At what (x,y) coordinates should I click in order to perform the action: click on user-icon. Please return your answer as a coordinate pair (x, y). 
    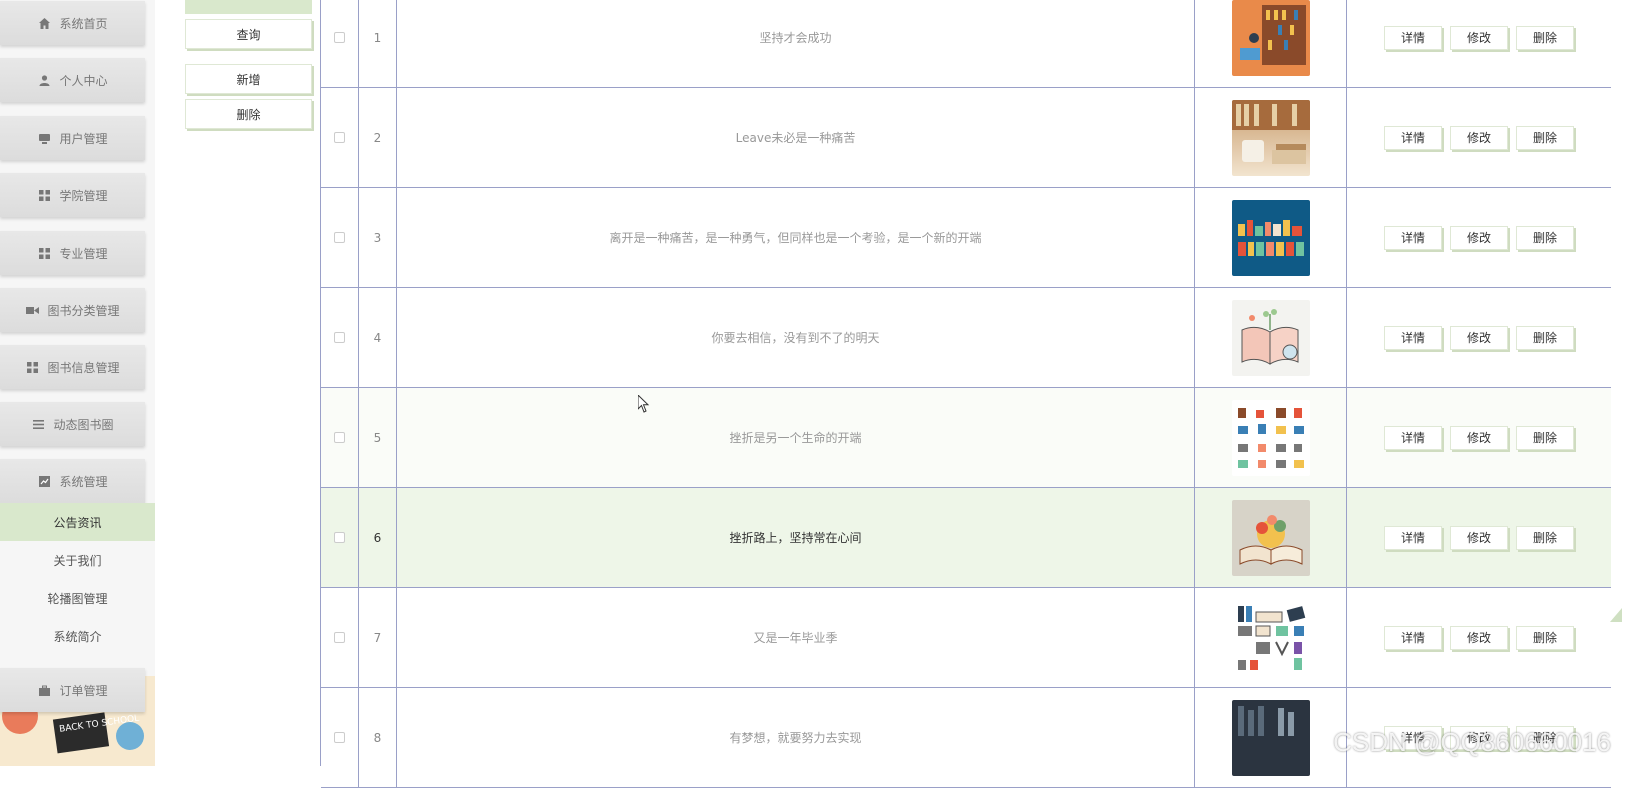
    Looking at the image, I should click on (44, 80).